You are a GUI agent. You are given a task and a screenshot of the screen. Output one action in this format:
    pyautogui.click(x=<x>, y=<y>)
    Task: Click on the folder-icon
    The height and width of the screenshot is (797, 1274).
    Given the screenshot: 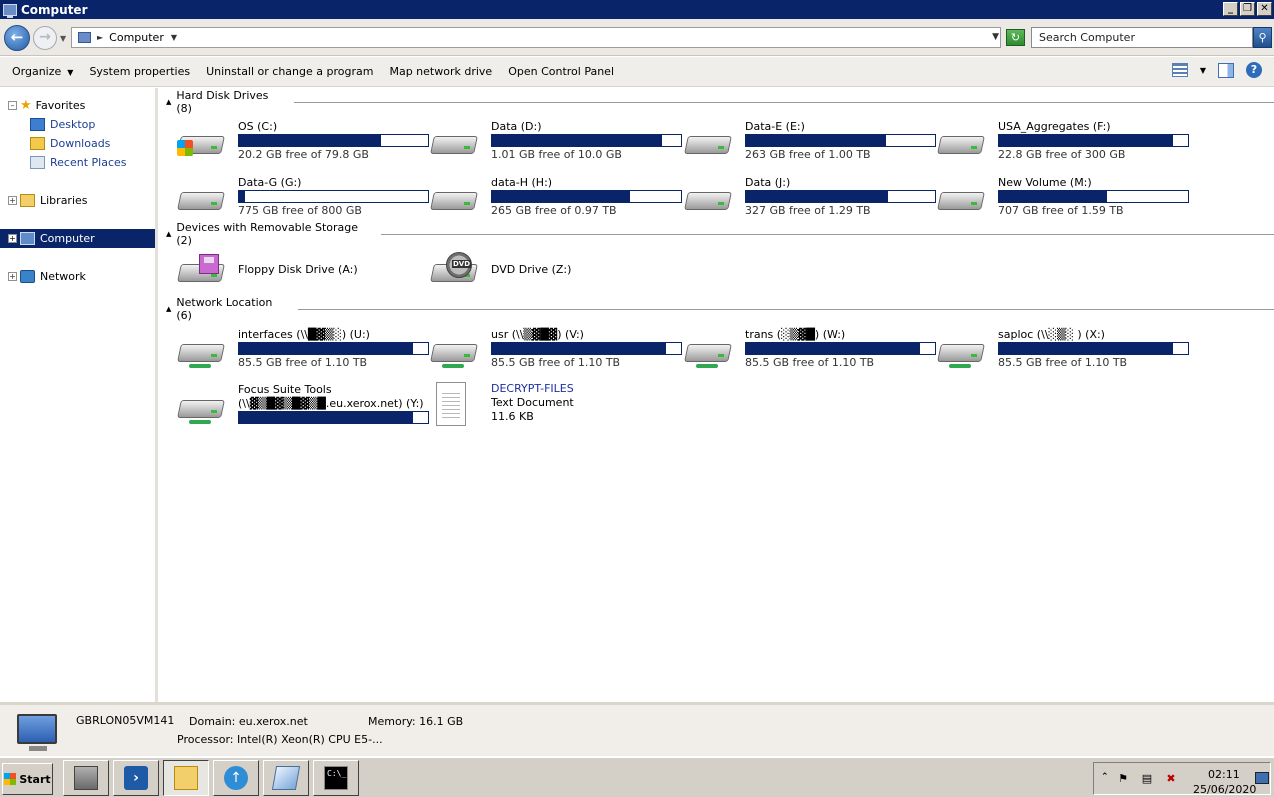 What is the action you would take?
    pyautogui.click(x=186, y=778)
    